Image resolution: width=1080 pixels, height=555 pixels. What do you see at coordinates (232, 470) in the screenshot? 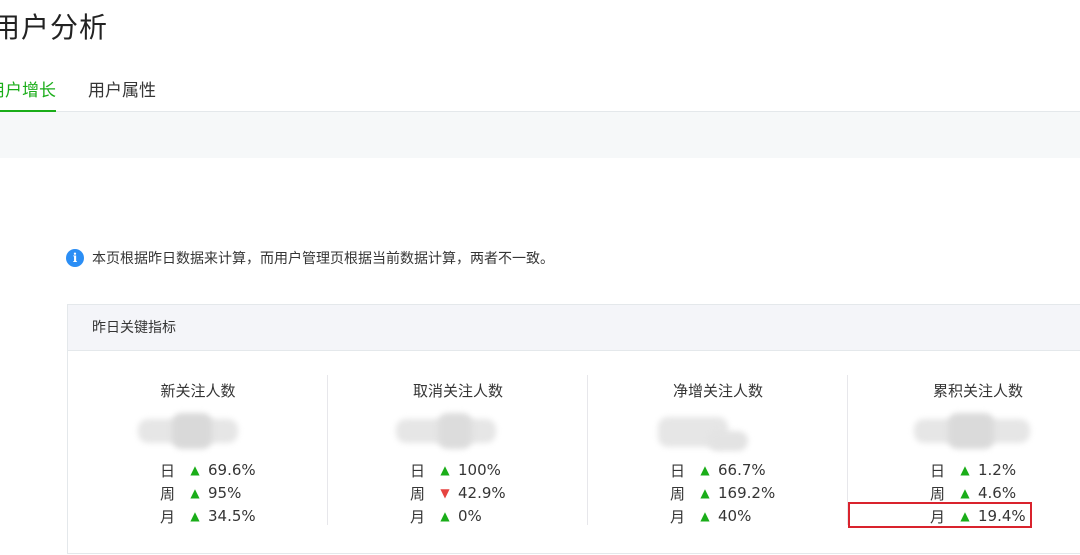
I see `percentage: 69.6%` at bounding box center [232, 470].